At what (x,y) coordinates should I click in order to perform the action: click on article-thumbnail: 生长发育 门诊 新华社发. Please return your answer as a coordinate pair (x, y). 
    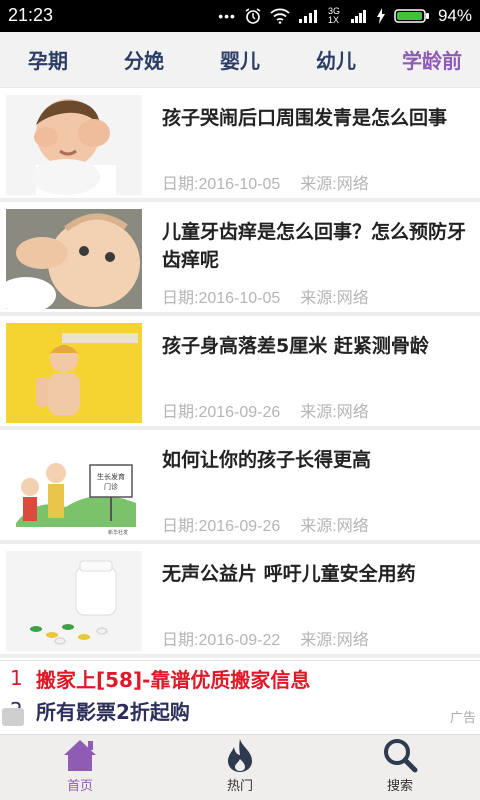
    Looking at the image, I should click on (74, 487).